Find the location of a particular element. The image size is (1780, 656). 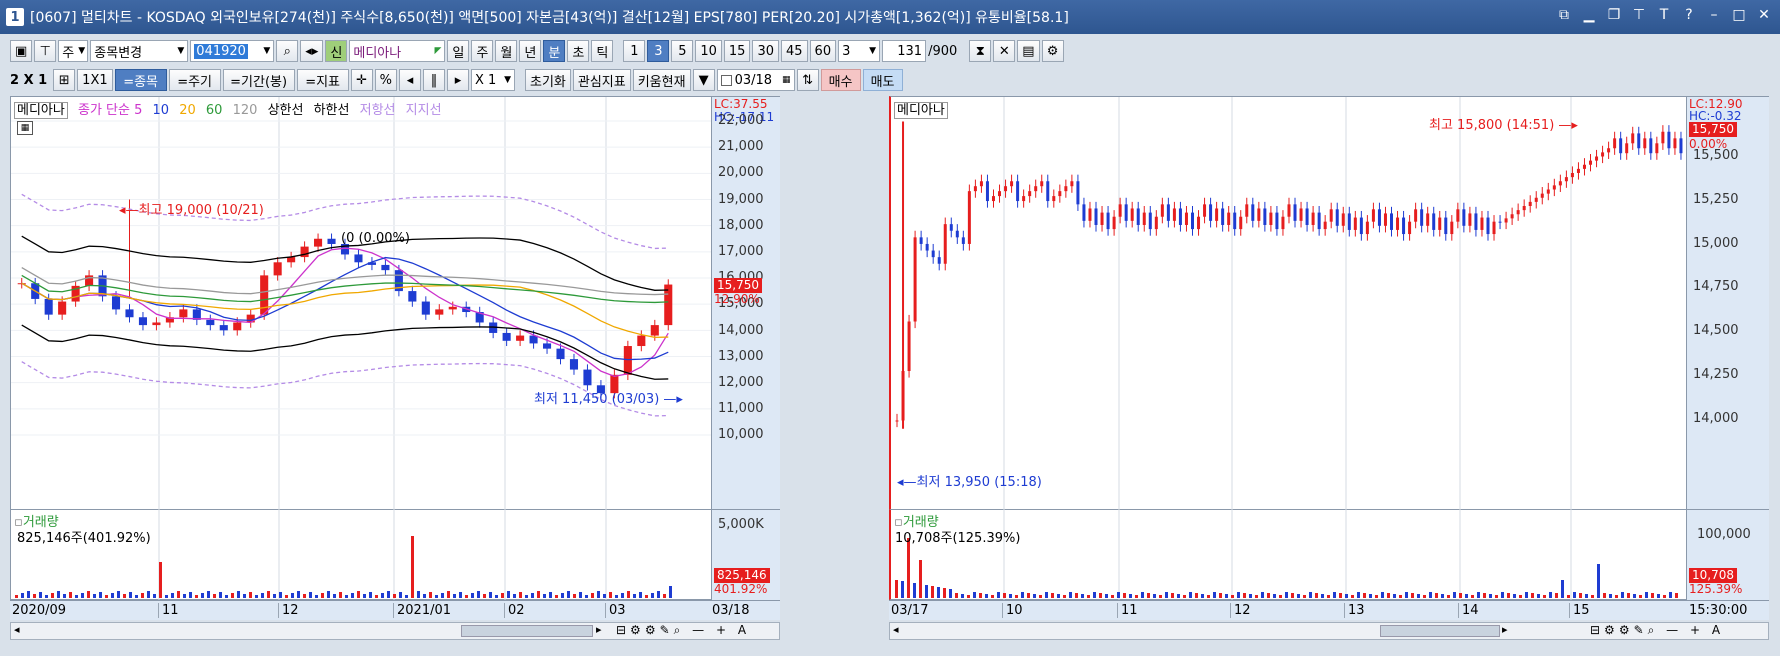

next-icon: ▸ is located at coordinates (457, 80).